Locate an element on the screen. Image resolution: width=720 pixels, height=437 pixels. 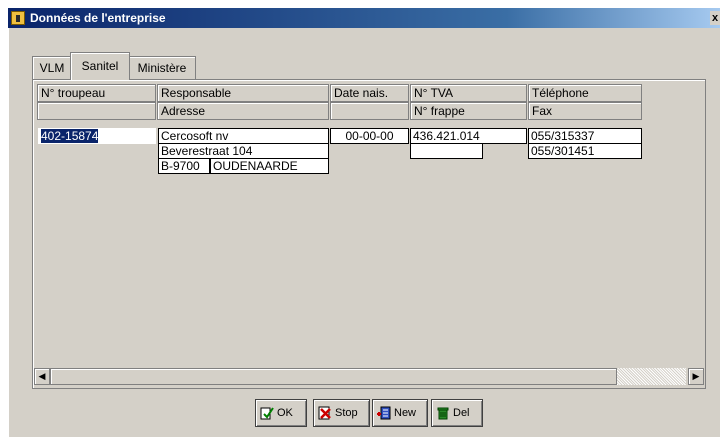
tab-ministere: Ministère is located at coordinates (162, 67).